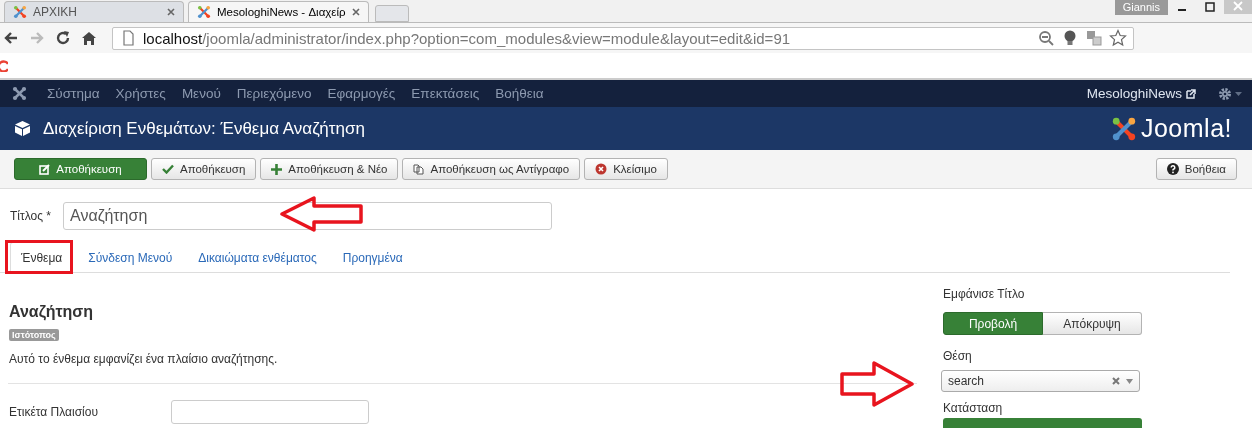  I want to click on address-bar: localhost/joomla/administrator/index.php?option=com_modules&view=module&layout=edit&id=91, so click(623, 38).